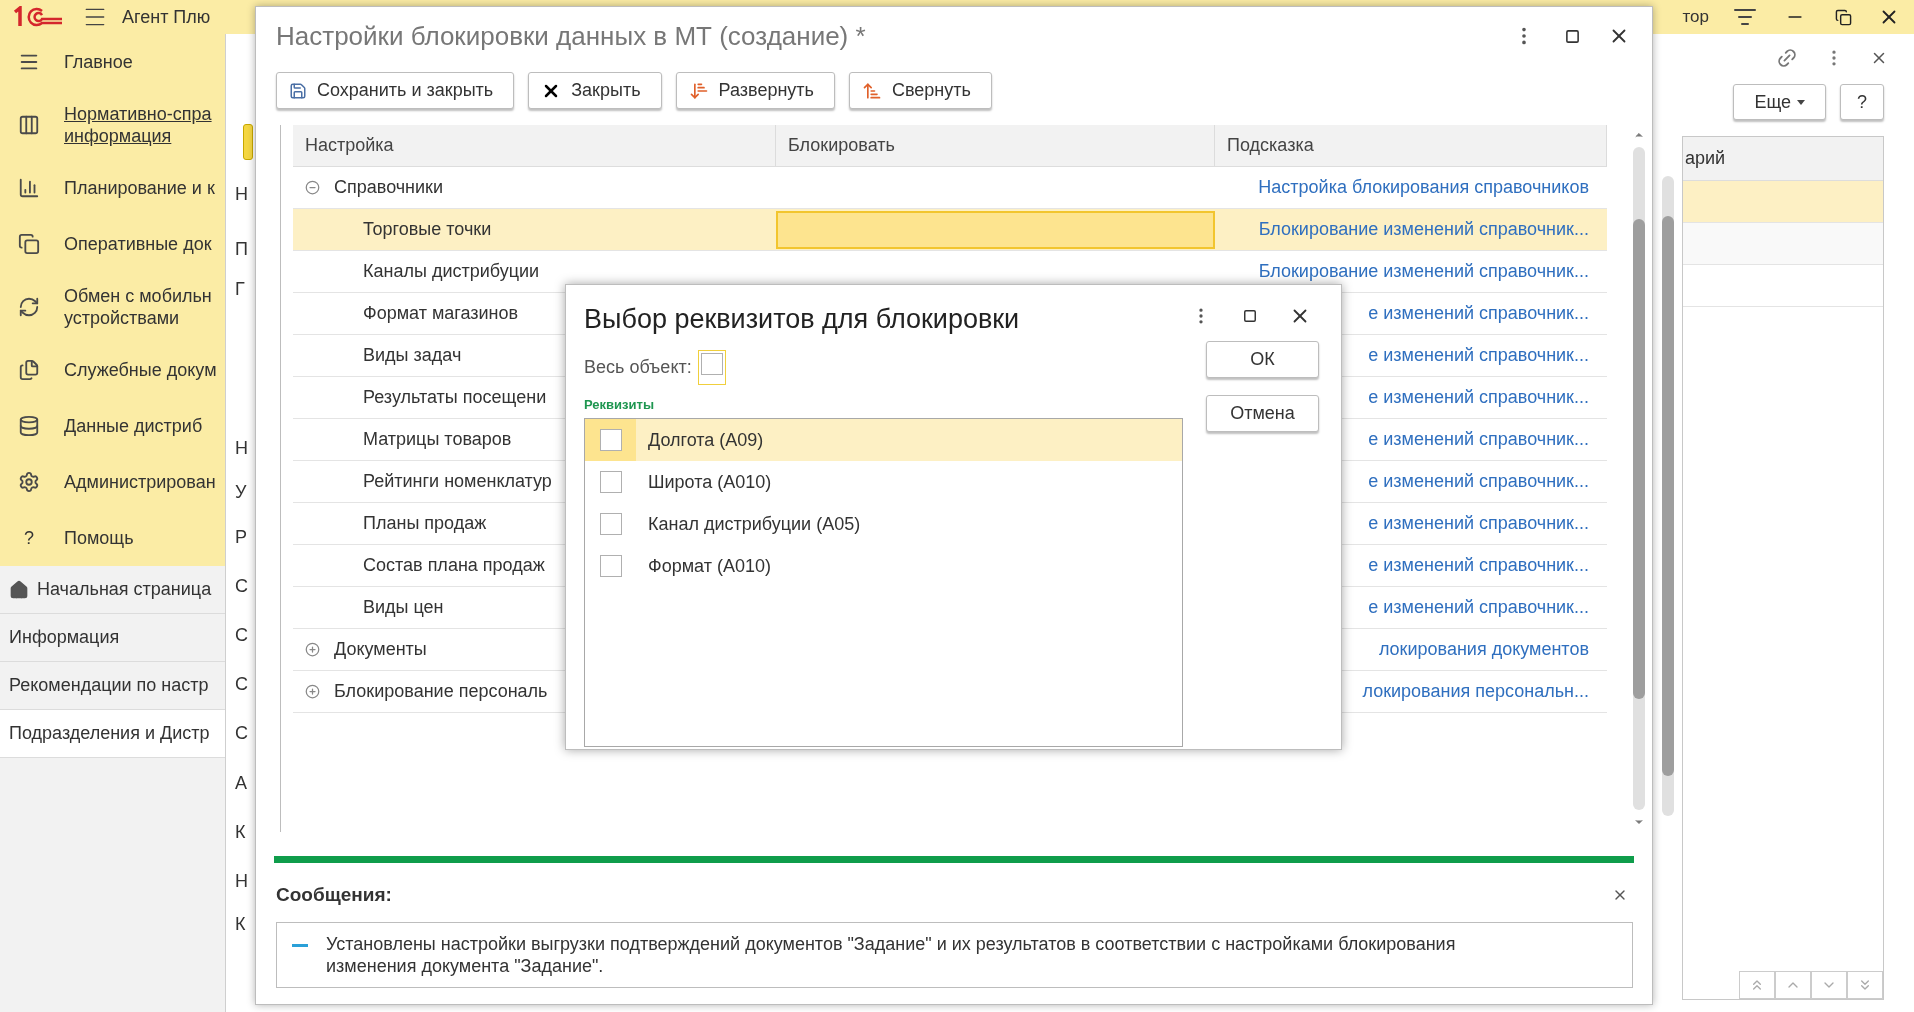 This screenshot has width=1914, height=1012. I want to click on attribute-label: Широта (А010), so click(710, 482).